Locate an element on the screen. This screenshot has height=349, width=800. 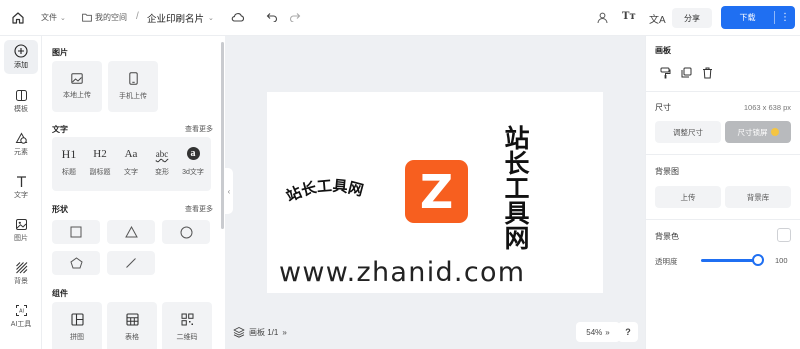
background-library-button: 背景库 is located at coordinates (758, 197).